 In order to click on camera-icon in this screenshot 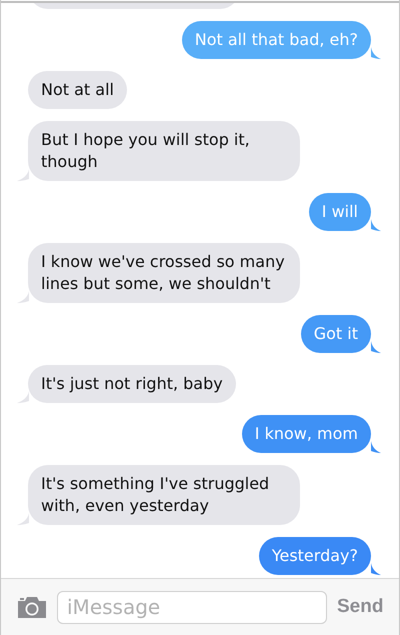, I will do `click(32, 607)`.